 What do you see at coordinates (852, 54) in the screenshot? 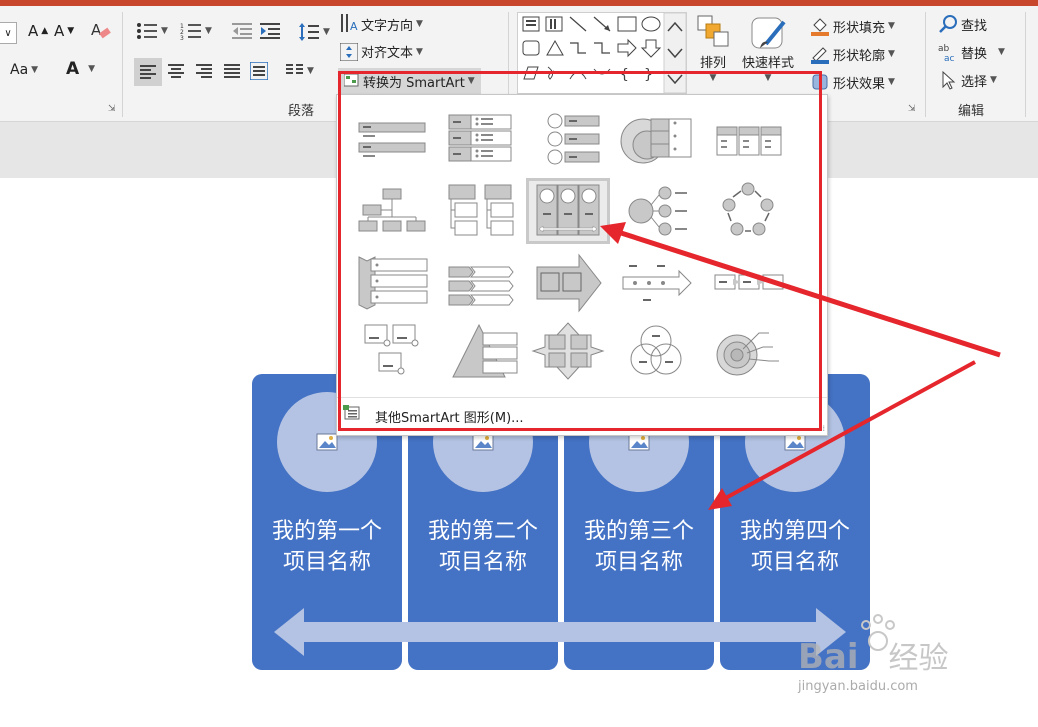
I see `shape-outline-button: 形状轮廓 ▼` at bounding box center [852, 54].